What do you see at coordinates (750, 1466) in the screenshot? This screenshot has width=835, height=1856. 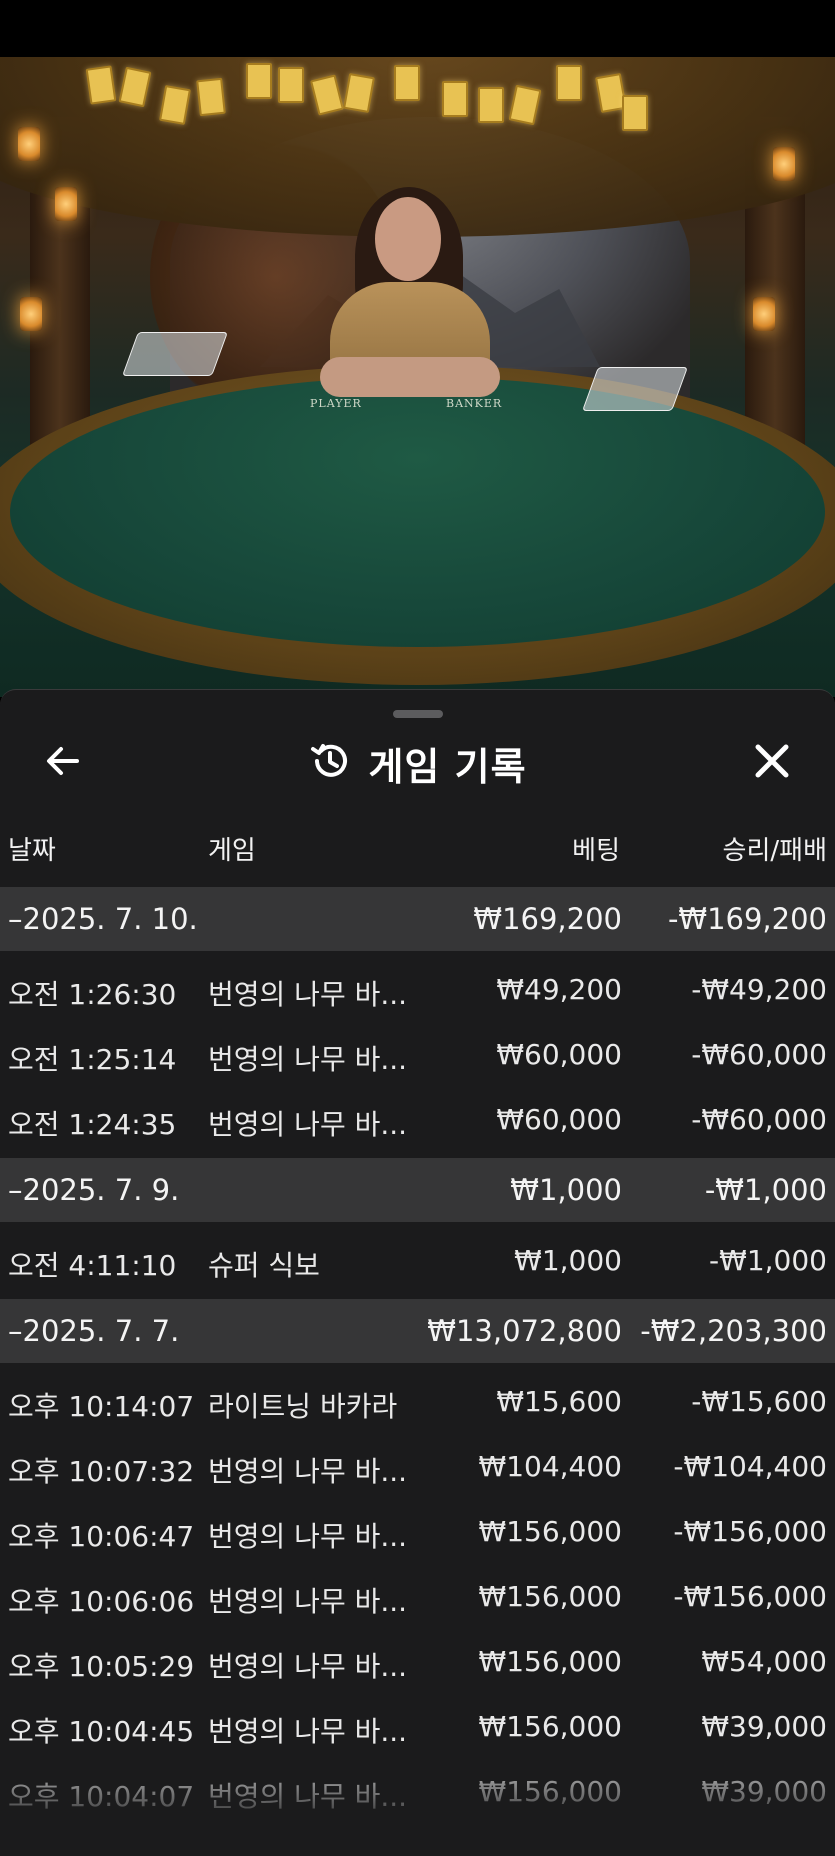 I see `row-result: -₩104,400` at bounding box center [750, 1466].